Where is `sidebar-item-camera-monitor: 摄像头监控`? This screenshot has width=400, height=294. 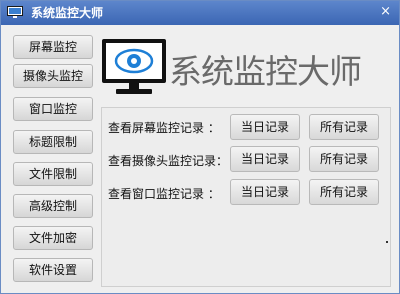 sidebar-item-camera-monitor: 摄像头监控 is located at coordinates (53, 76).